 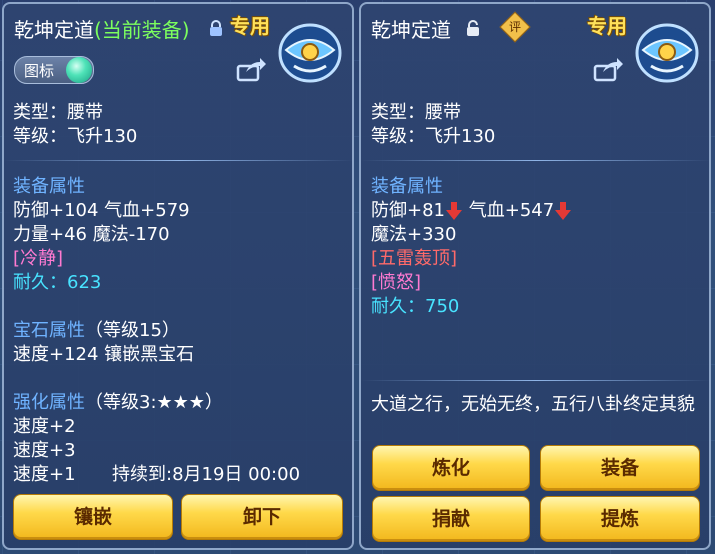 I want to click on attr-hp: 气血+547, so click(x=511, y=210).